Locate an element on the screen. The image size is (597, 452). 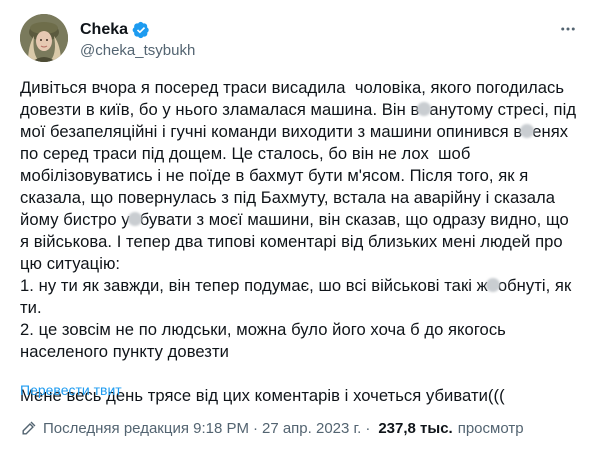
views-label: просмотр is located at coordinates (490, 428).